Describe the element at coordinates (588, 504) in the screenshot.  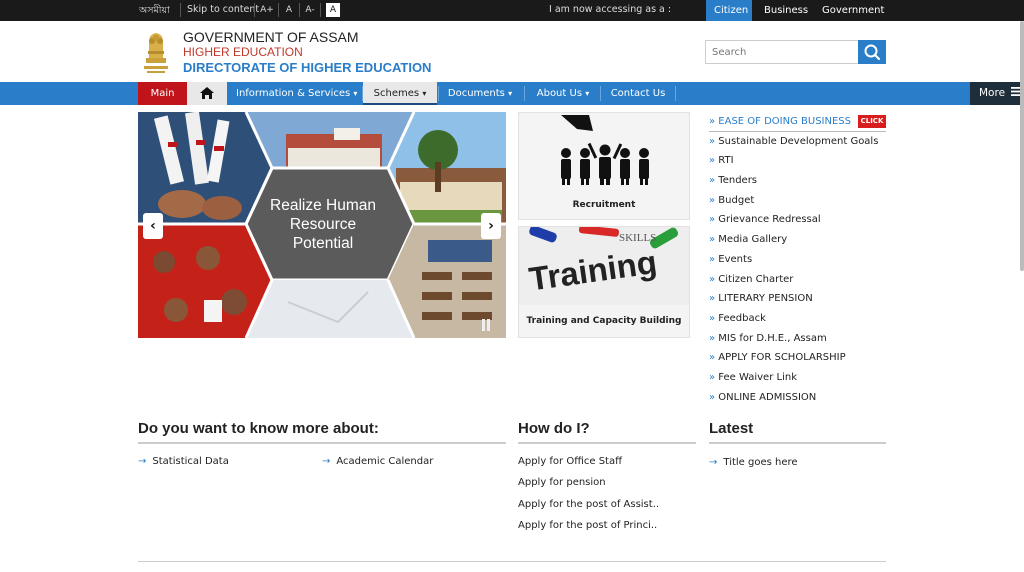
I see `link-apply-assistant: Apply for the post of Assist..` at that location.